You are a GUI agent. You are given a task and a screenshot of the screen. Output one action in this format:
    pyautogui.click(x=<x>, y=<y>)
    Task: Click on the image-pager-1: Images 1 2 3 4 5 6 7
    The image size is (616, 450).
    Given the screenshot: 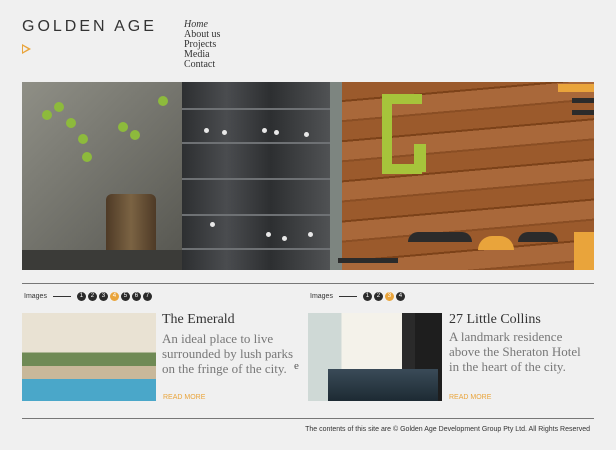 What is the action you would take?
    pyautogui.click(x=89, y=296)
    